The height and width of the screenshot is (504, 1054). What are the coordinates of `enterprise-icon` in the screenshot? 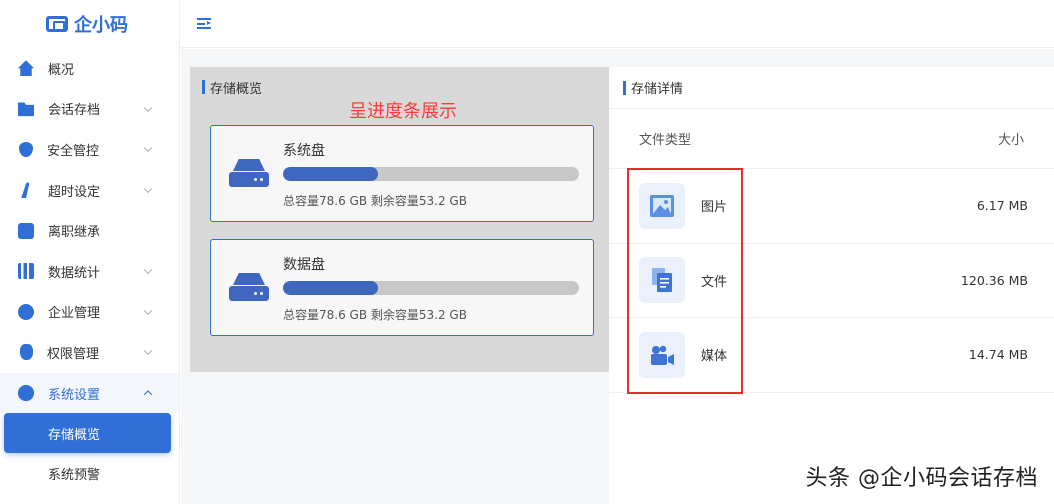 It's located at (26, 311).